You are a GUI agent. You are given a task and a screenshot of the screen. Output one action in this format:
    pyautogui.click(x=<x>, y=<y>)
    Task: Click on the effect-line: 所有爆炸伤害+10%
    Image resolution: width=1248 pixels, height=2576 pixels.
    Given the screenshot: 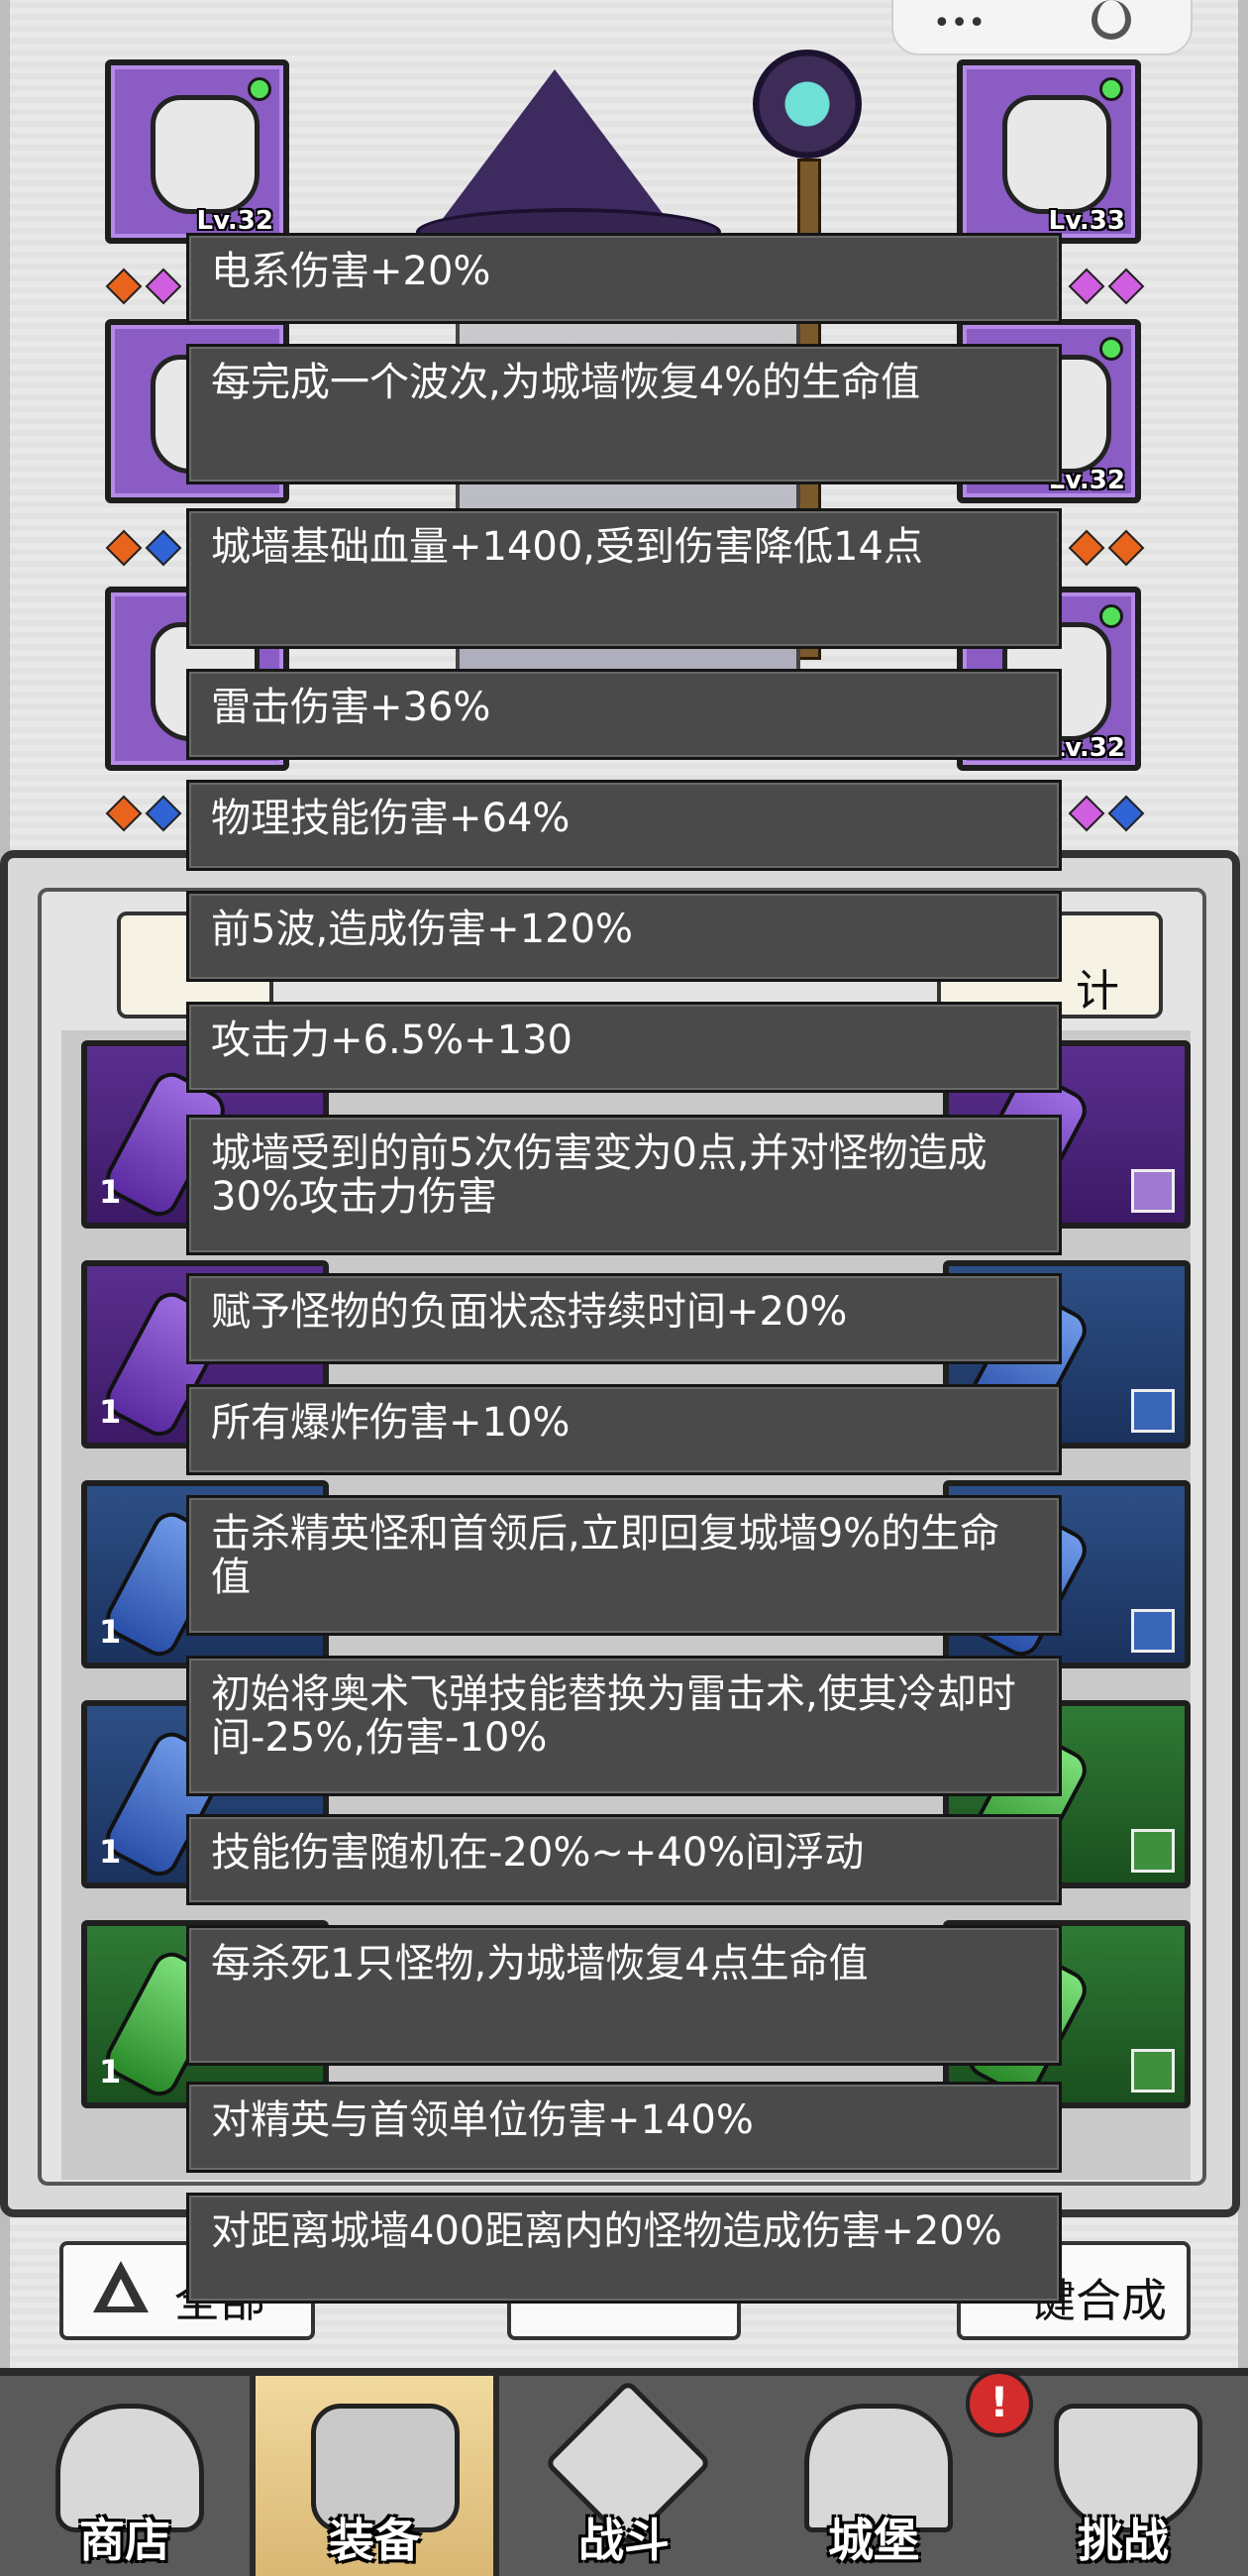 What is the action you would take?
    pyautogui.click(x=624, y=1429)
    